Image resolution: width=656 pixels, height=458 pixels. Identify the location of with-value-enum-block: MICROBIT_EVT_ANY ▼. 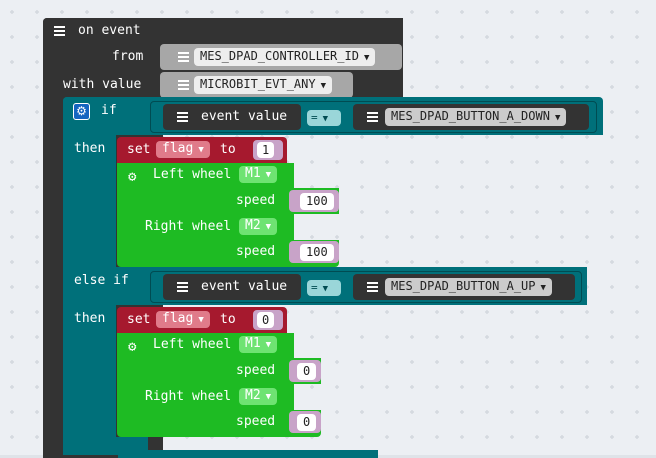
(256, 85).